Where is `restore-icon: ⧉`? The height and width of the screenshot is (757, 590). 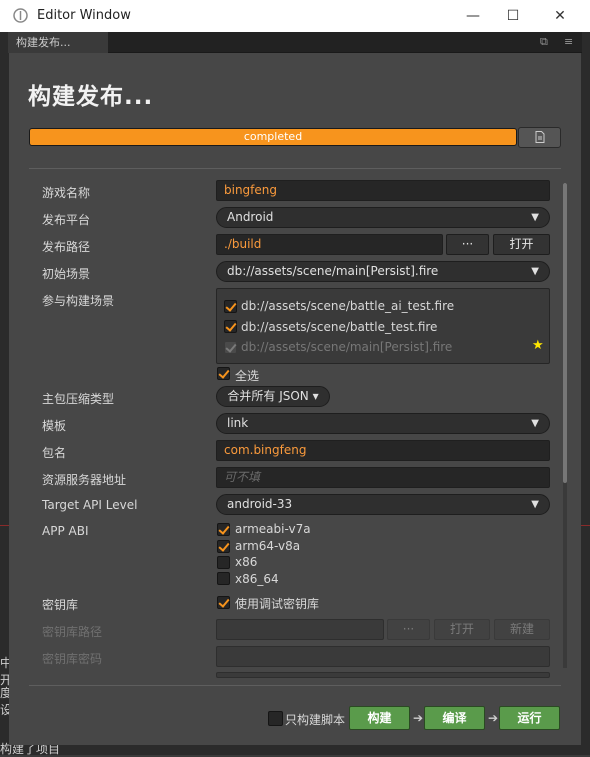 restore-icon: ⧉ is located at coordinates (544, 42).